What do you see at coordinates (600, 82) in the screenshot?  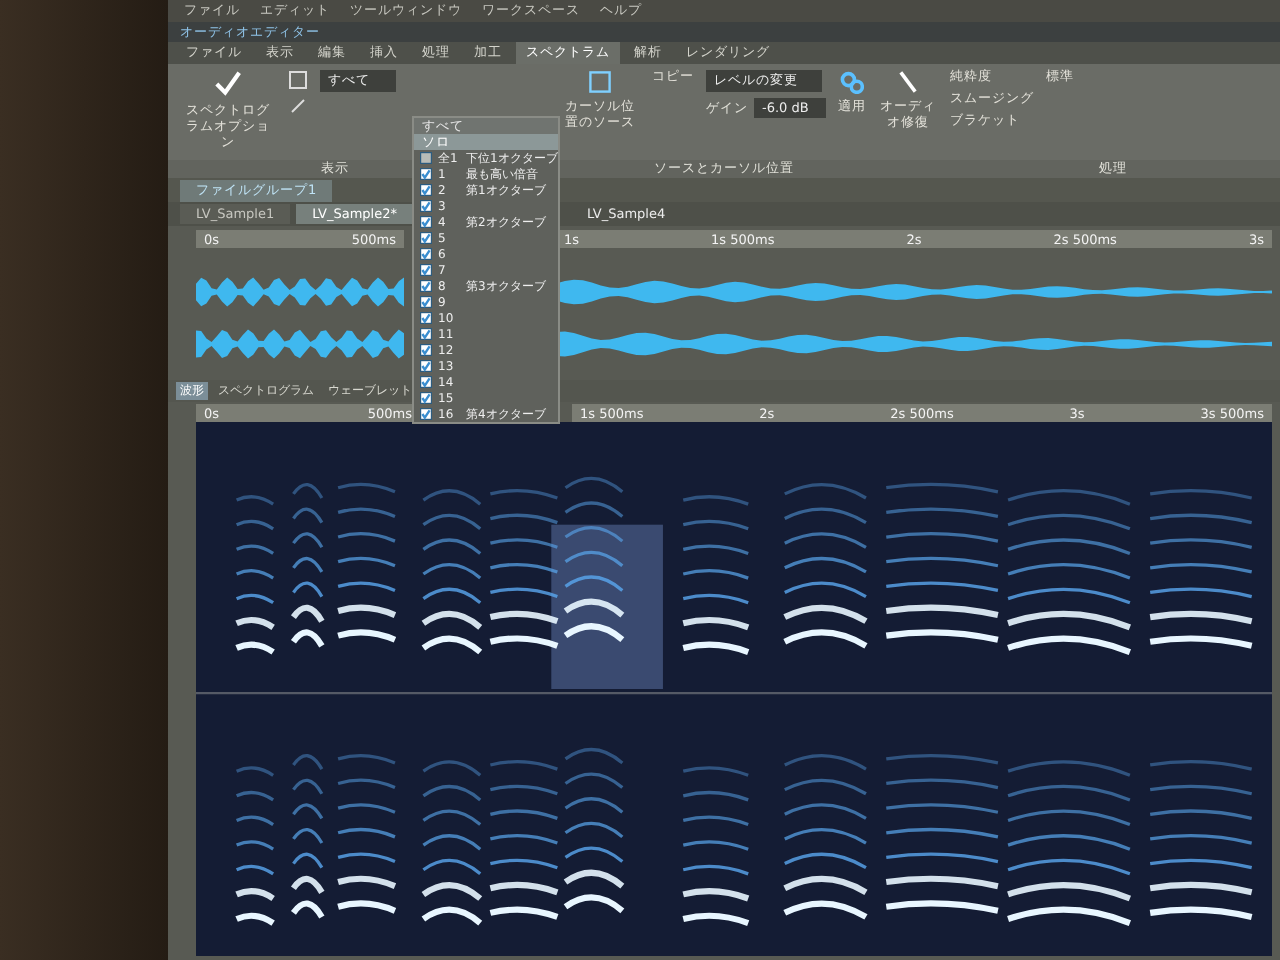 I see `frame-icon` at bounding box center [600, 82].